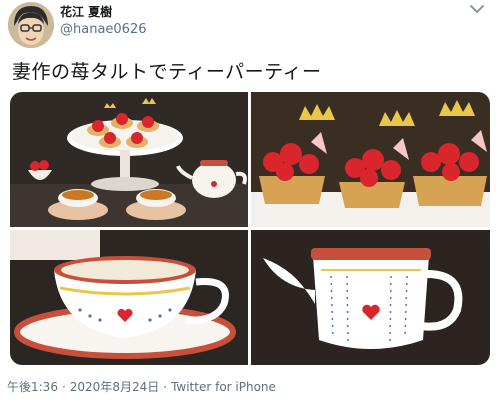  What do you see at coordinates (223, 387) in the screenshot?
I see `tweet-source: Twitter for iPhone` at bounding box center [223, 387].